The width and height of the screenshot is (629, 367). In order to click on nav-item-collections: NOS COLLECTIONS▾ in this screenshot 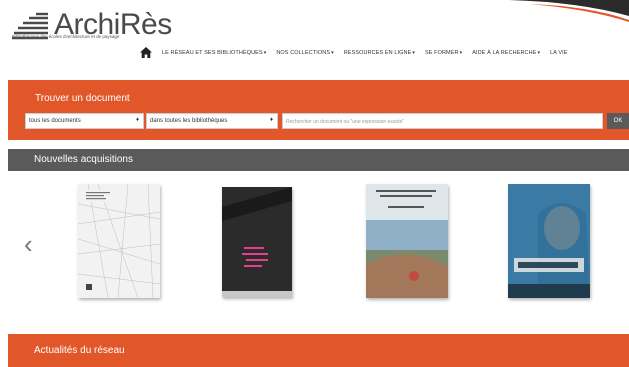, I will do `click(304, 53)`.